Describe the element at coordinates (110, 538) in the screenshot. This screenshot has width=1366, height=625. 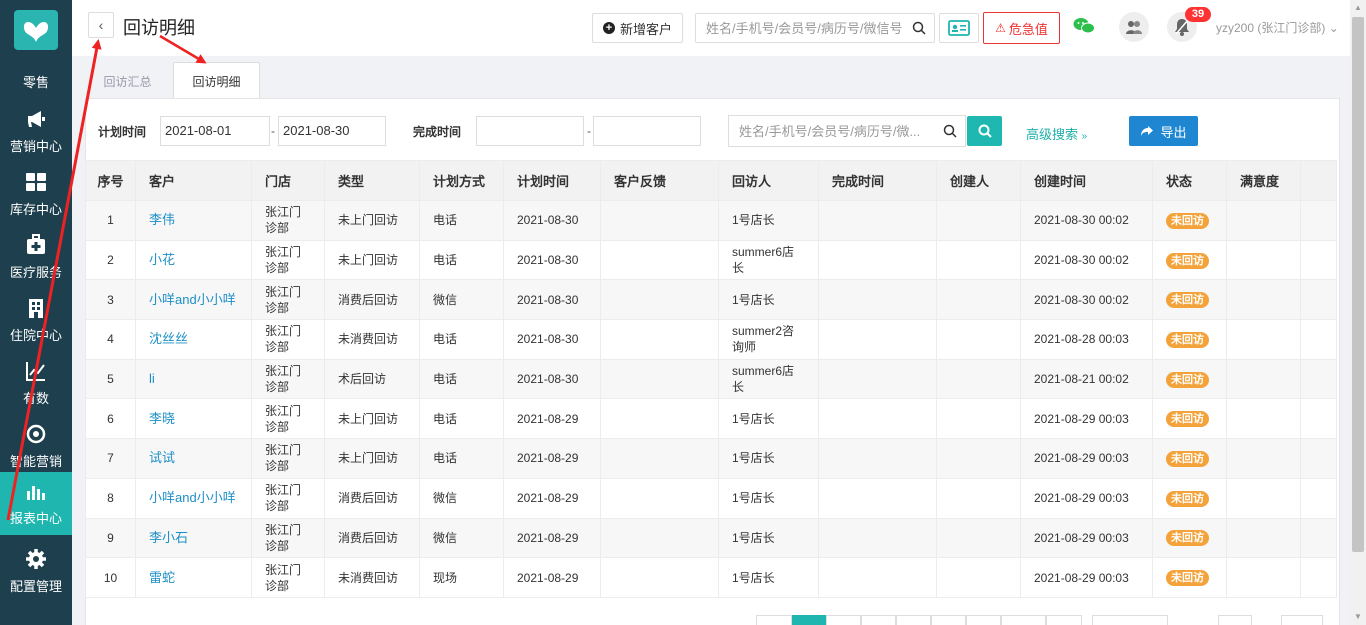
I see `row-index: 9` at that location.